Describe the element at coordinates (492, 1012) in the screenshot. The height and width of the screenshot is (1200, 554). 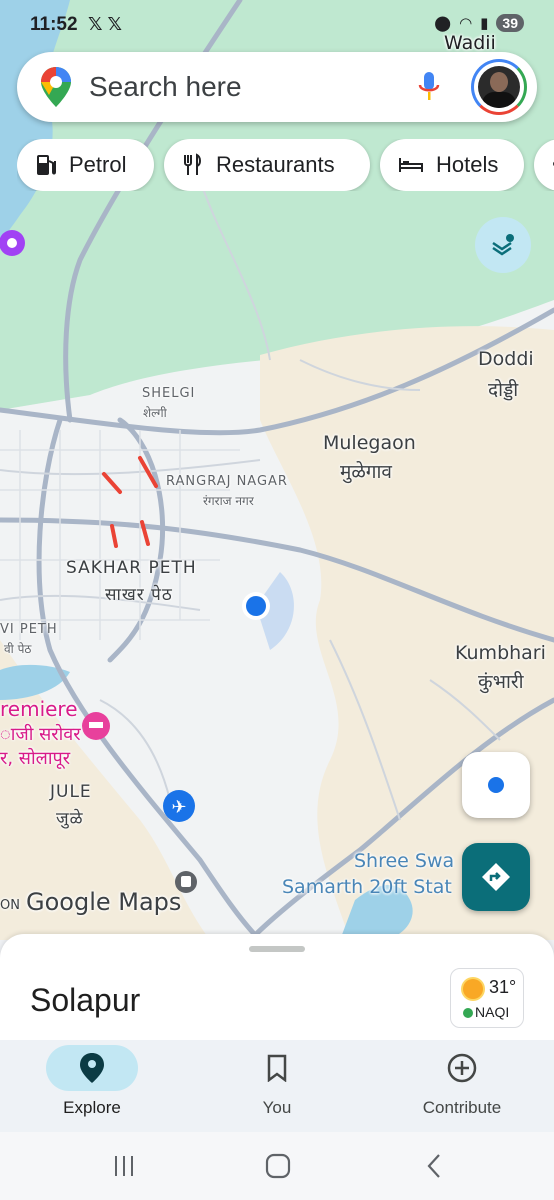
I see `aqi-label: NAQI` at that location.